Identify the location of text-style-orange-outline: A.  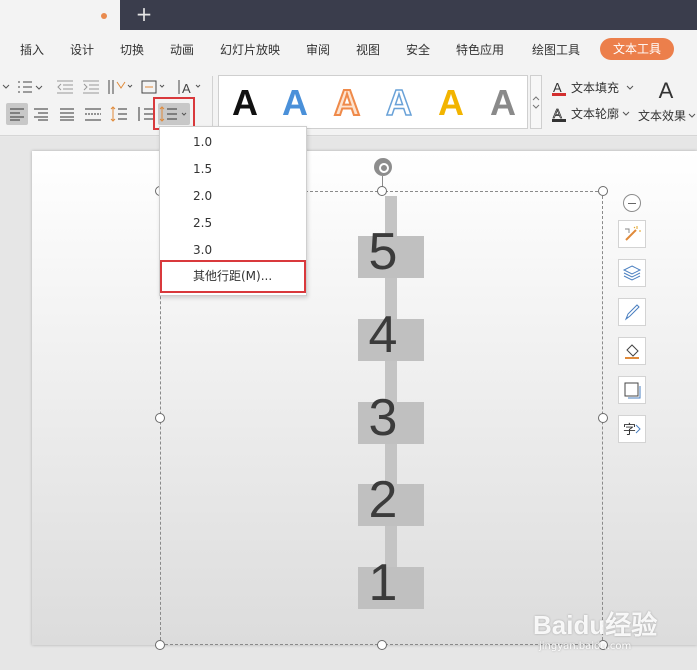
(347, 103).